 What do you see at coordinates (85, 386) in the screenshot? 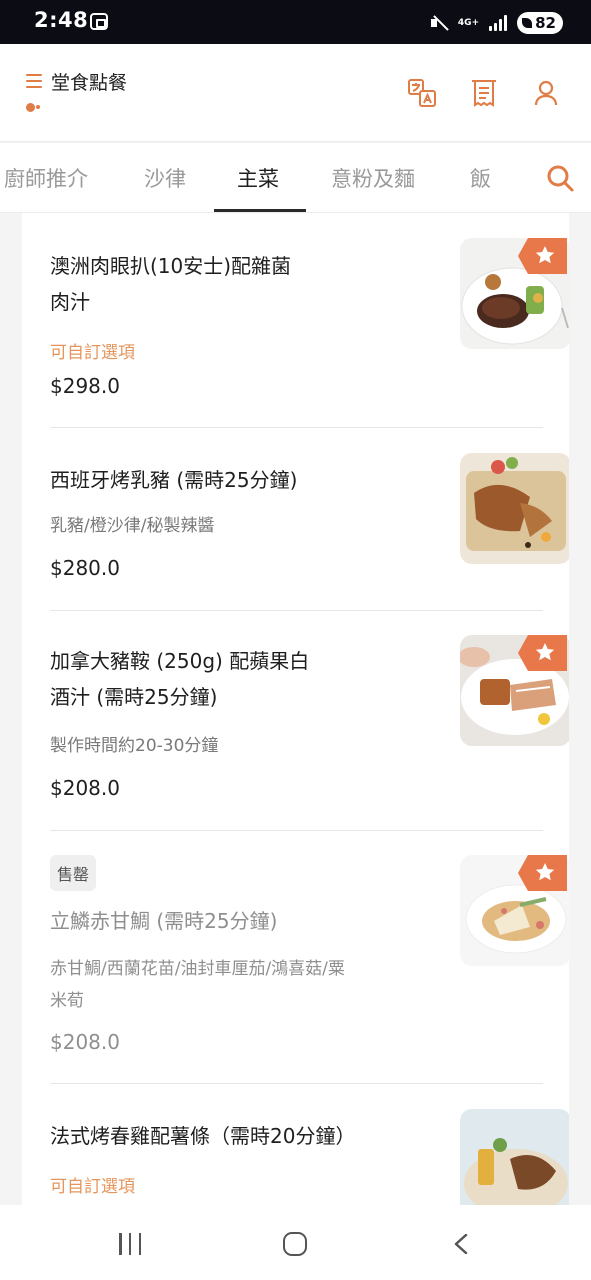
I see `item-price: $298.0` at bounding box center [85, 386].